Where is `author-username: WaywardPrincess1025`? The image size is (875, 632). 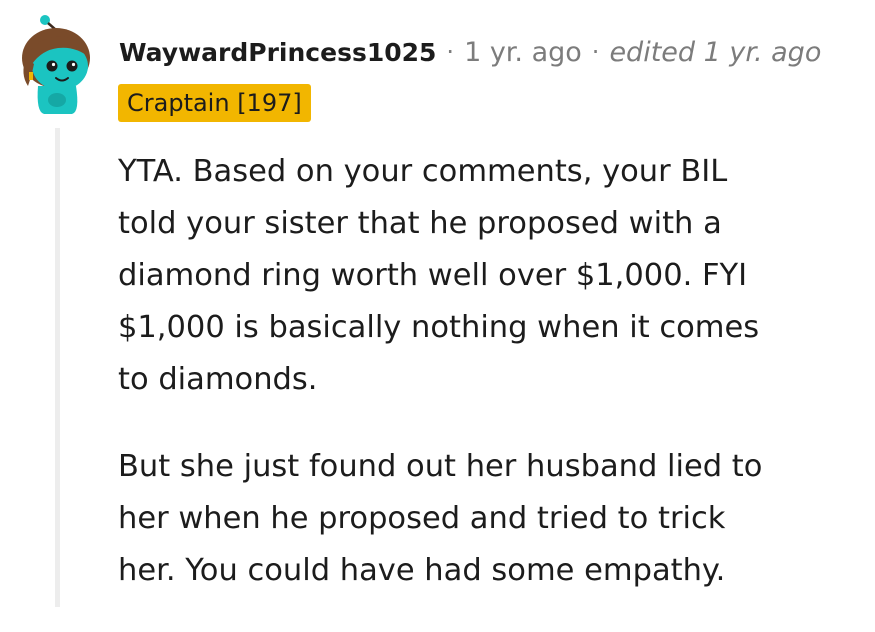 author-username: WaywardPrincess1025 is located at coordinates (277, 52).